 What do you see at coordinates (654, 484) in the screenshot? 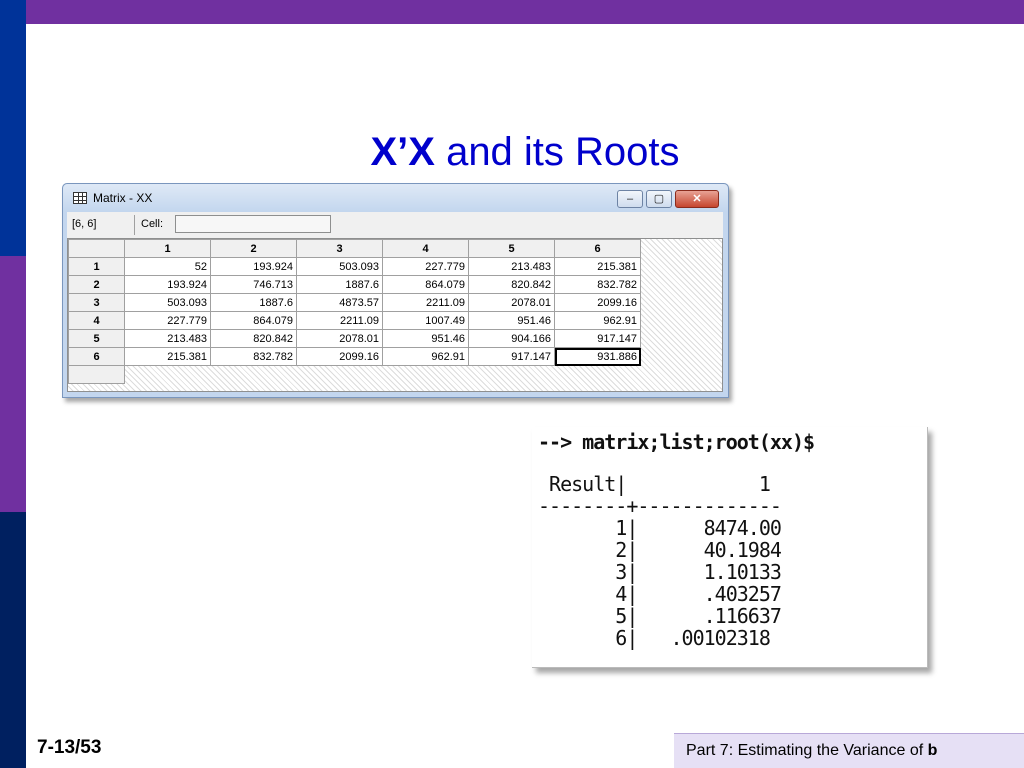
I see `console-line: Result| 1` at bounding box center [654, 484].